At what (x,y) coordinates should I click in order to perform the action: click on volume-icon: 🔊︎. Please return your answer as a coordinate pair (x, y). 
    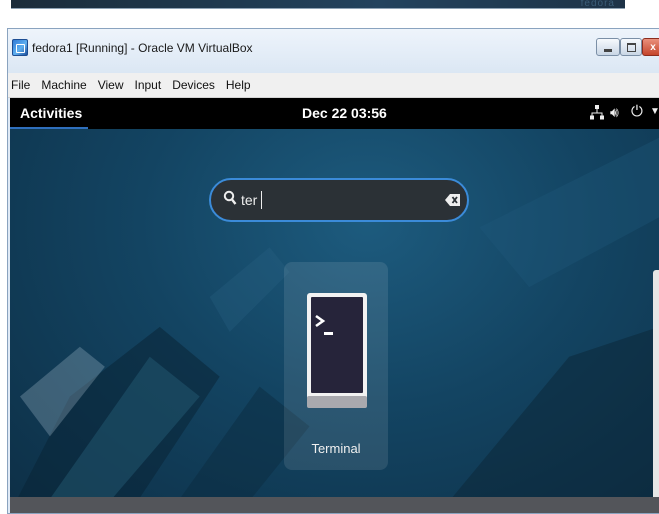
    Looking at the image, I should click on (614, 112).